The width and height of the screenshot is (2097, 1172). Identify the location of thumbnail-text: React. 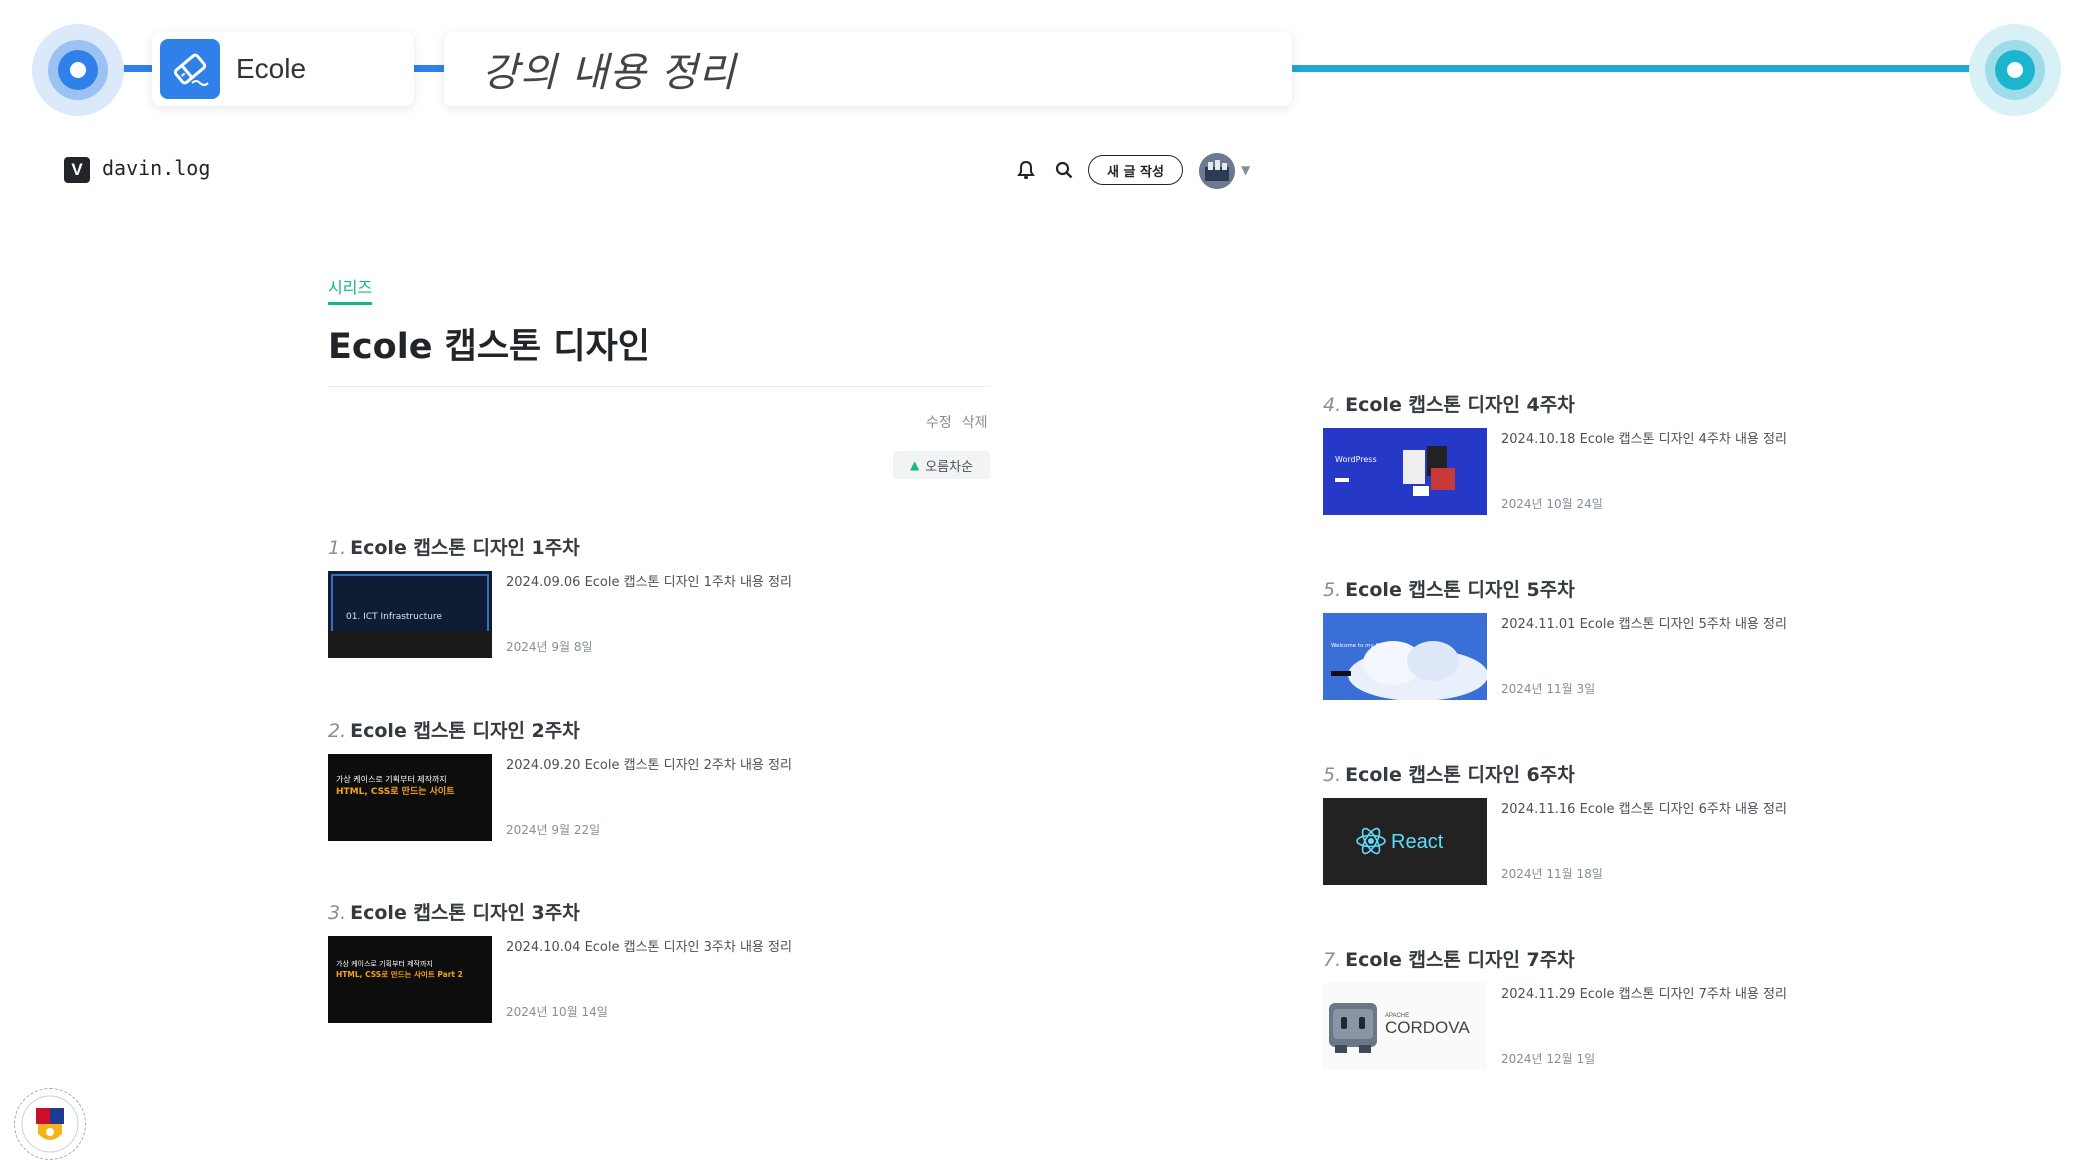
(1417, 842).